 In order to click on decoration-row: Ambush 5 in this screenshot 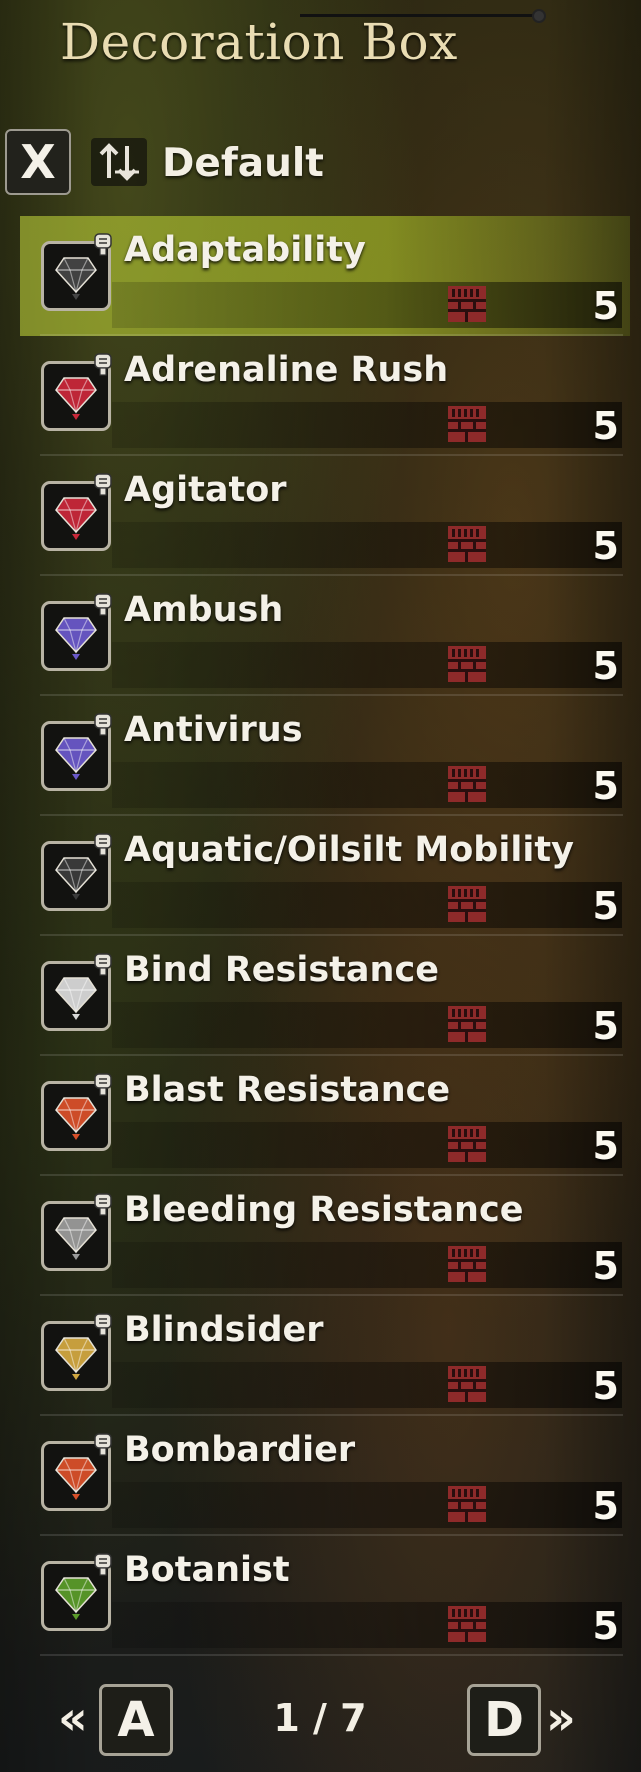, I will do `click(320, 636)`.